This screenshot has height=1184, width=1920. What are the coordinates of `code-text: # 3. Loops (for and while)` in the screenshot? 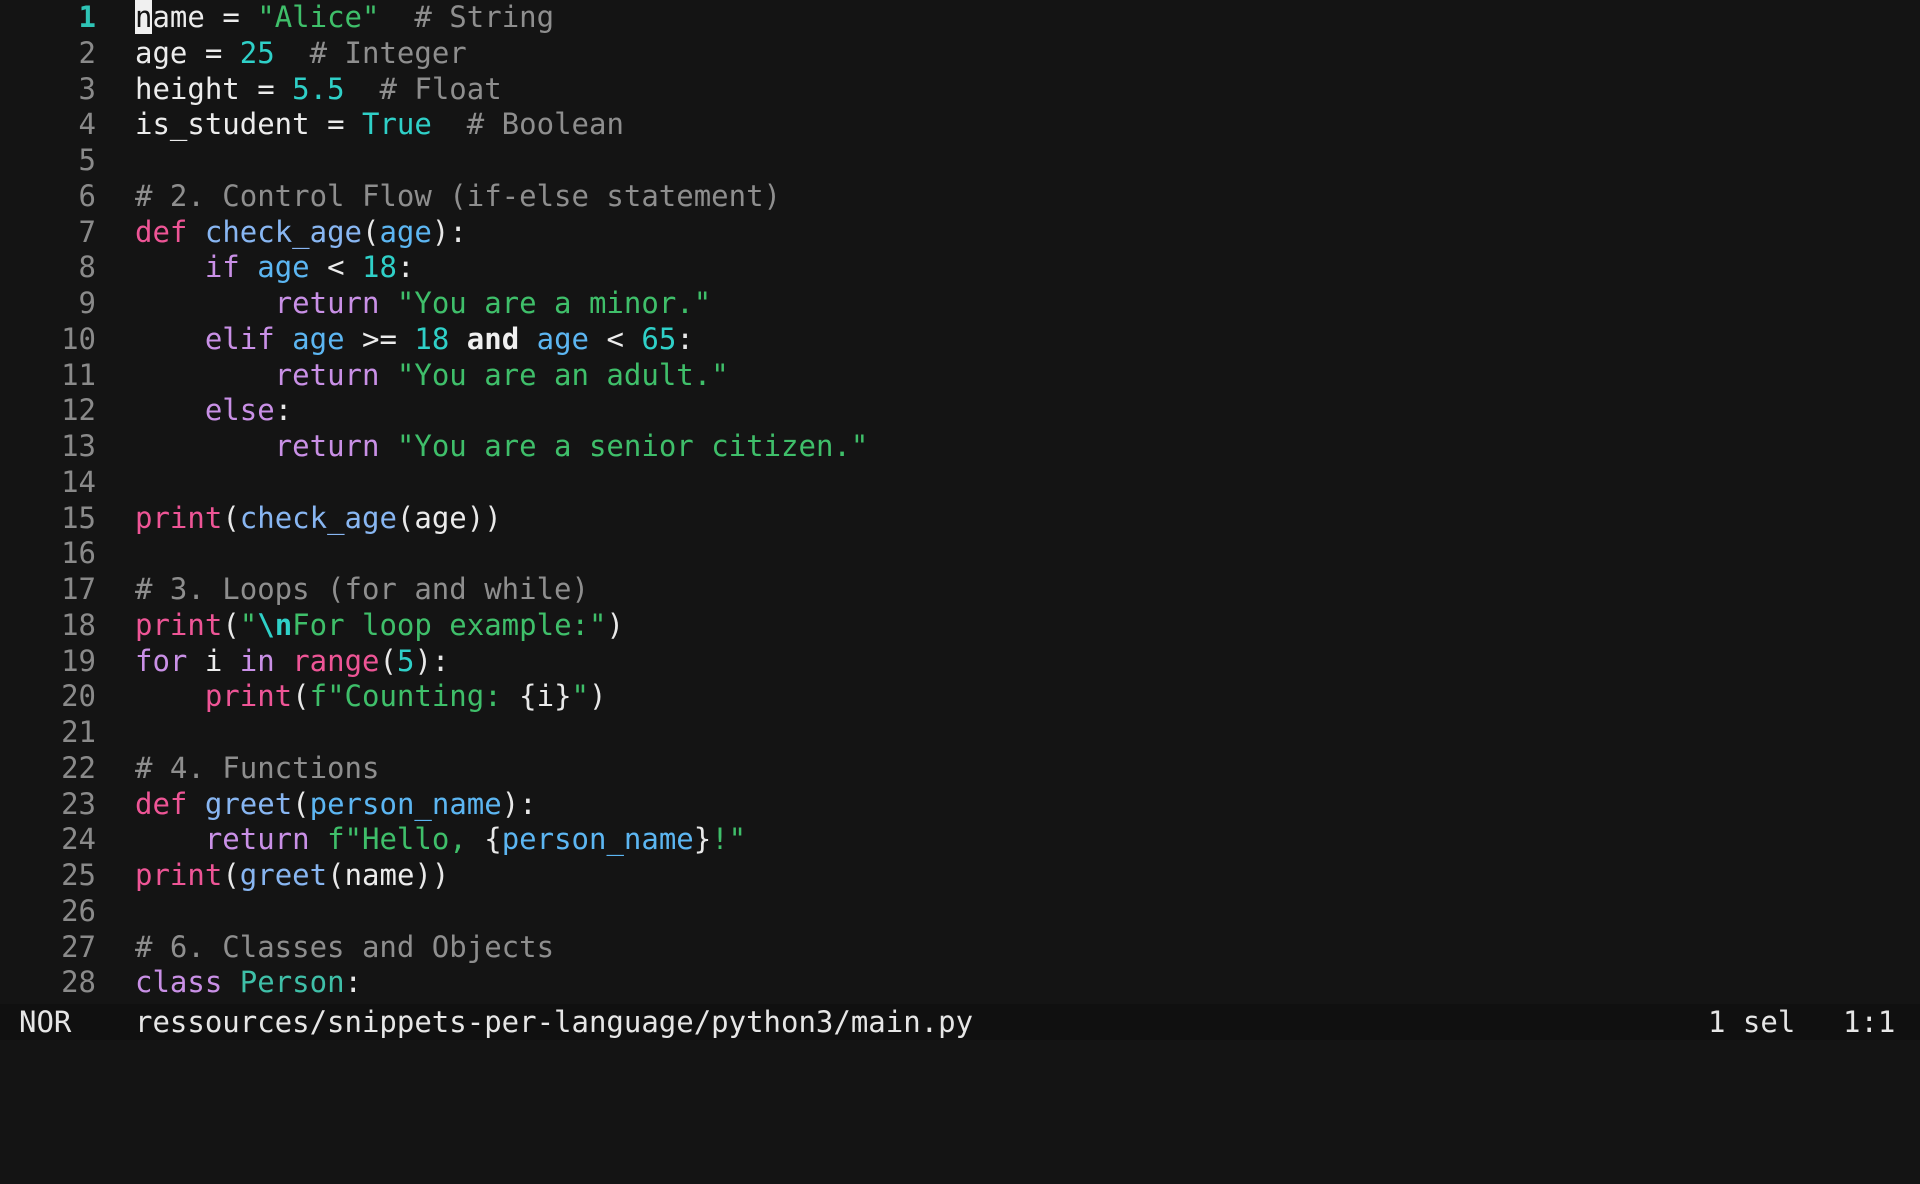 It's located at (362, 590).